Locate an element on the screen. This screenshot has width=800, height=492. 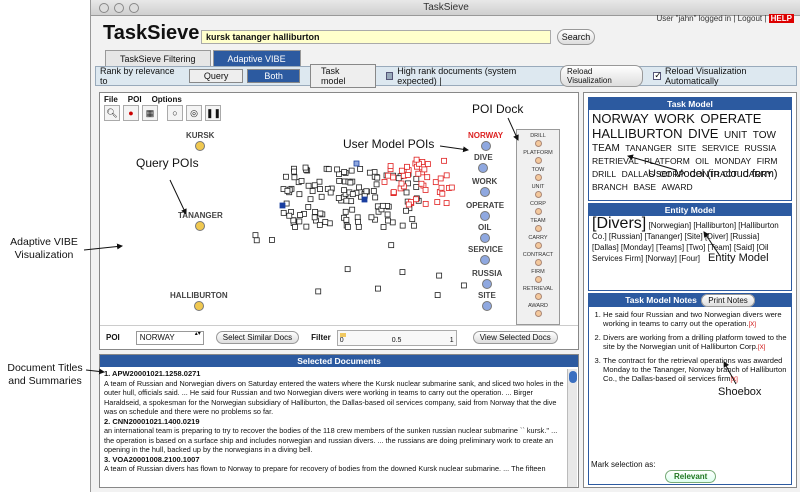
task-model-word: OPERATE is located at coordinates (730, 118).